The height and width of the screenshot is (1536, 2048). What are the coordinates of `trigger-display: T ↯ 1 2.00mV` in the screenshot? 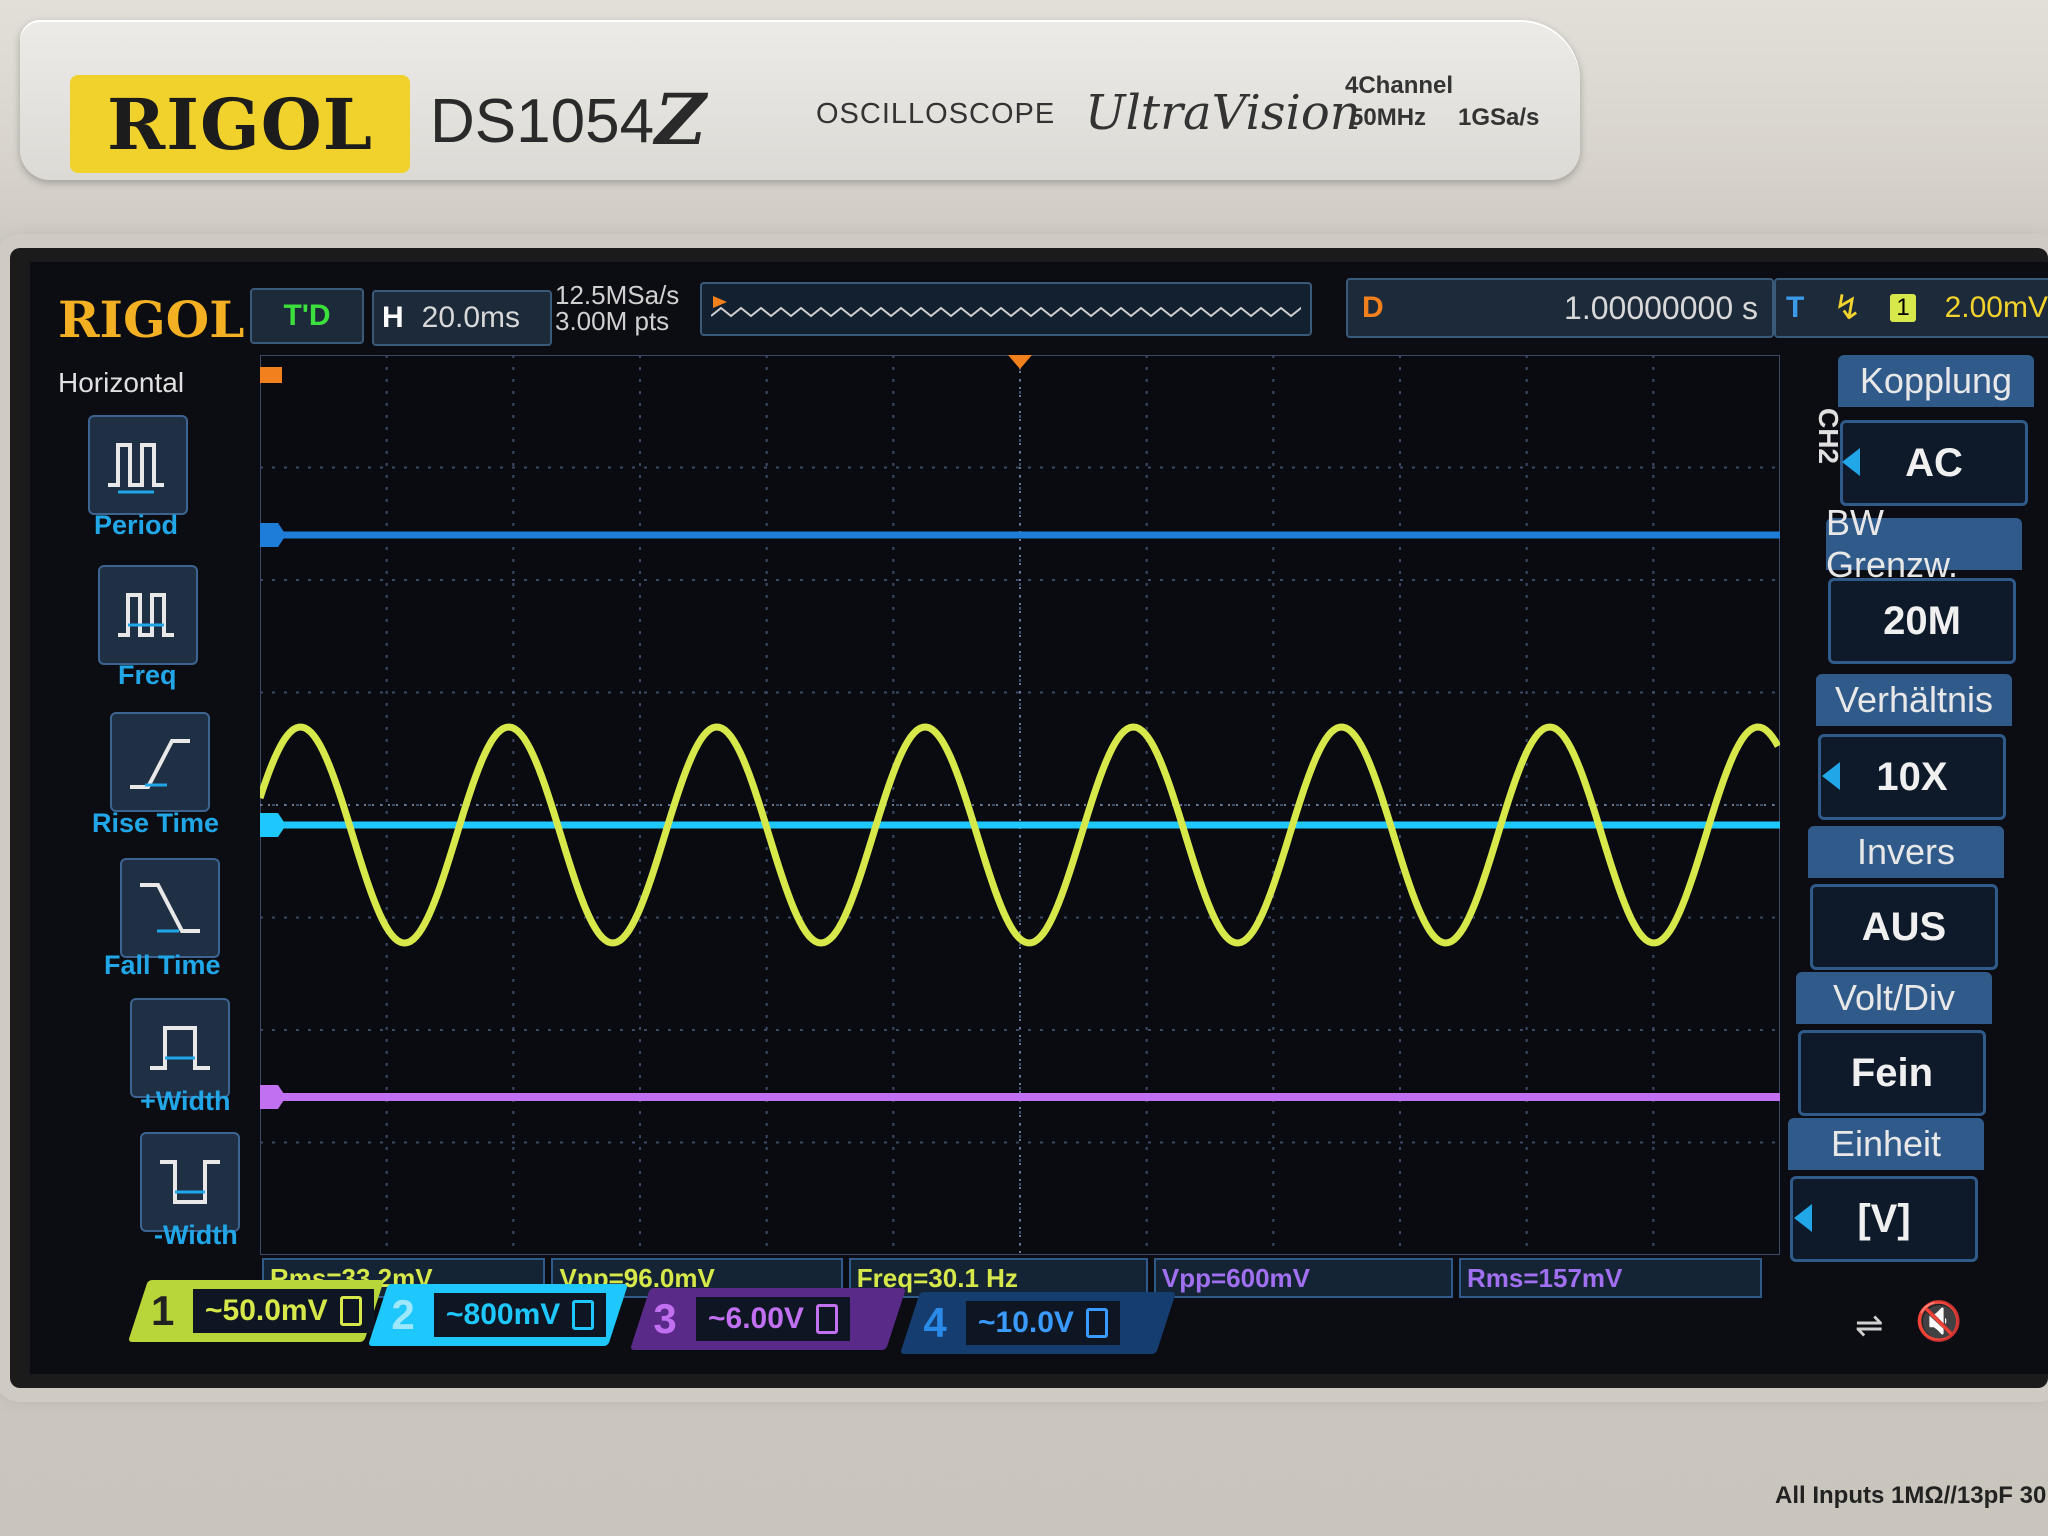 It's located at (1911, 308).